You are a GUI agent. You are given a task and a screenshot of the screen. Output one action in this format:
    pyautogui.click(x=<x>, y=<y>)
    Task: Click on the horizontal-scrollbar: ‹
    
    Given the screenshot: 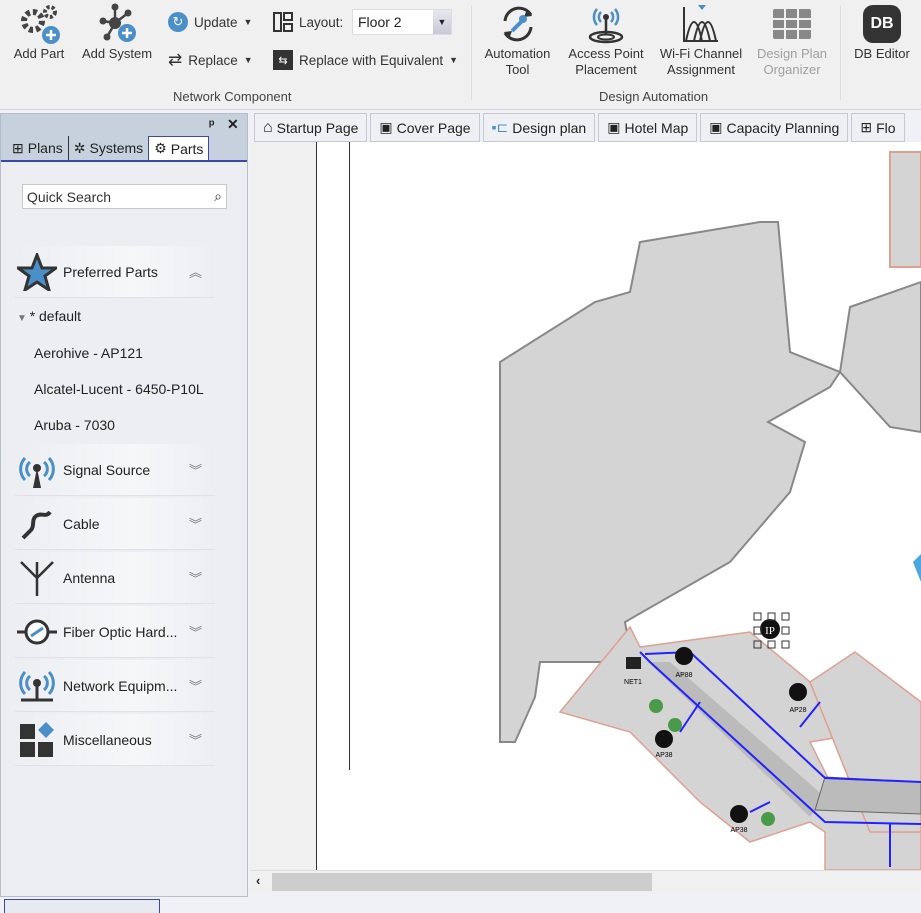 What is the action you would take?
    pyautogui.click(x=585, y=881)
    